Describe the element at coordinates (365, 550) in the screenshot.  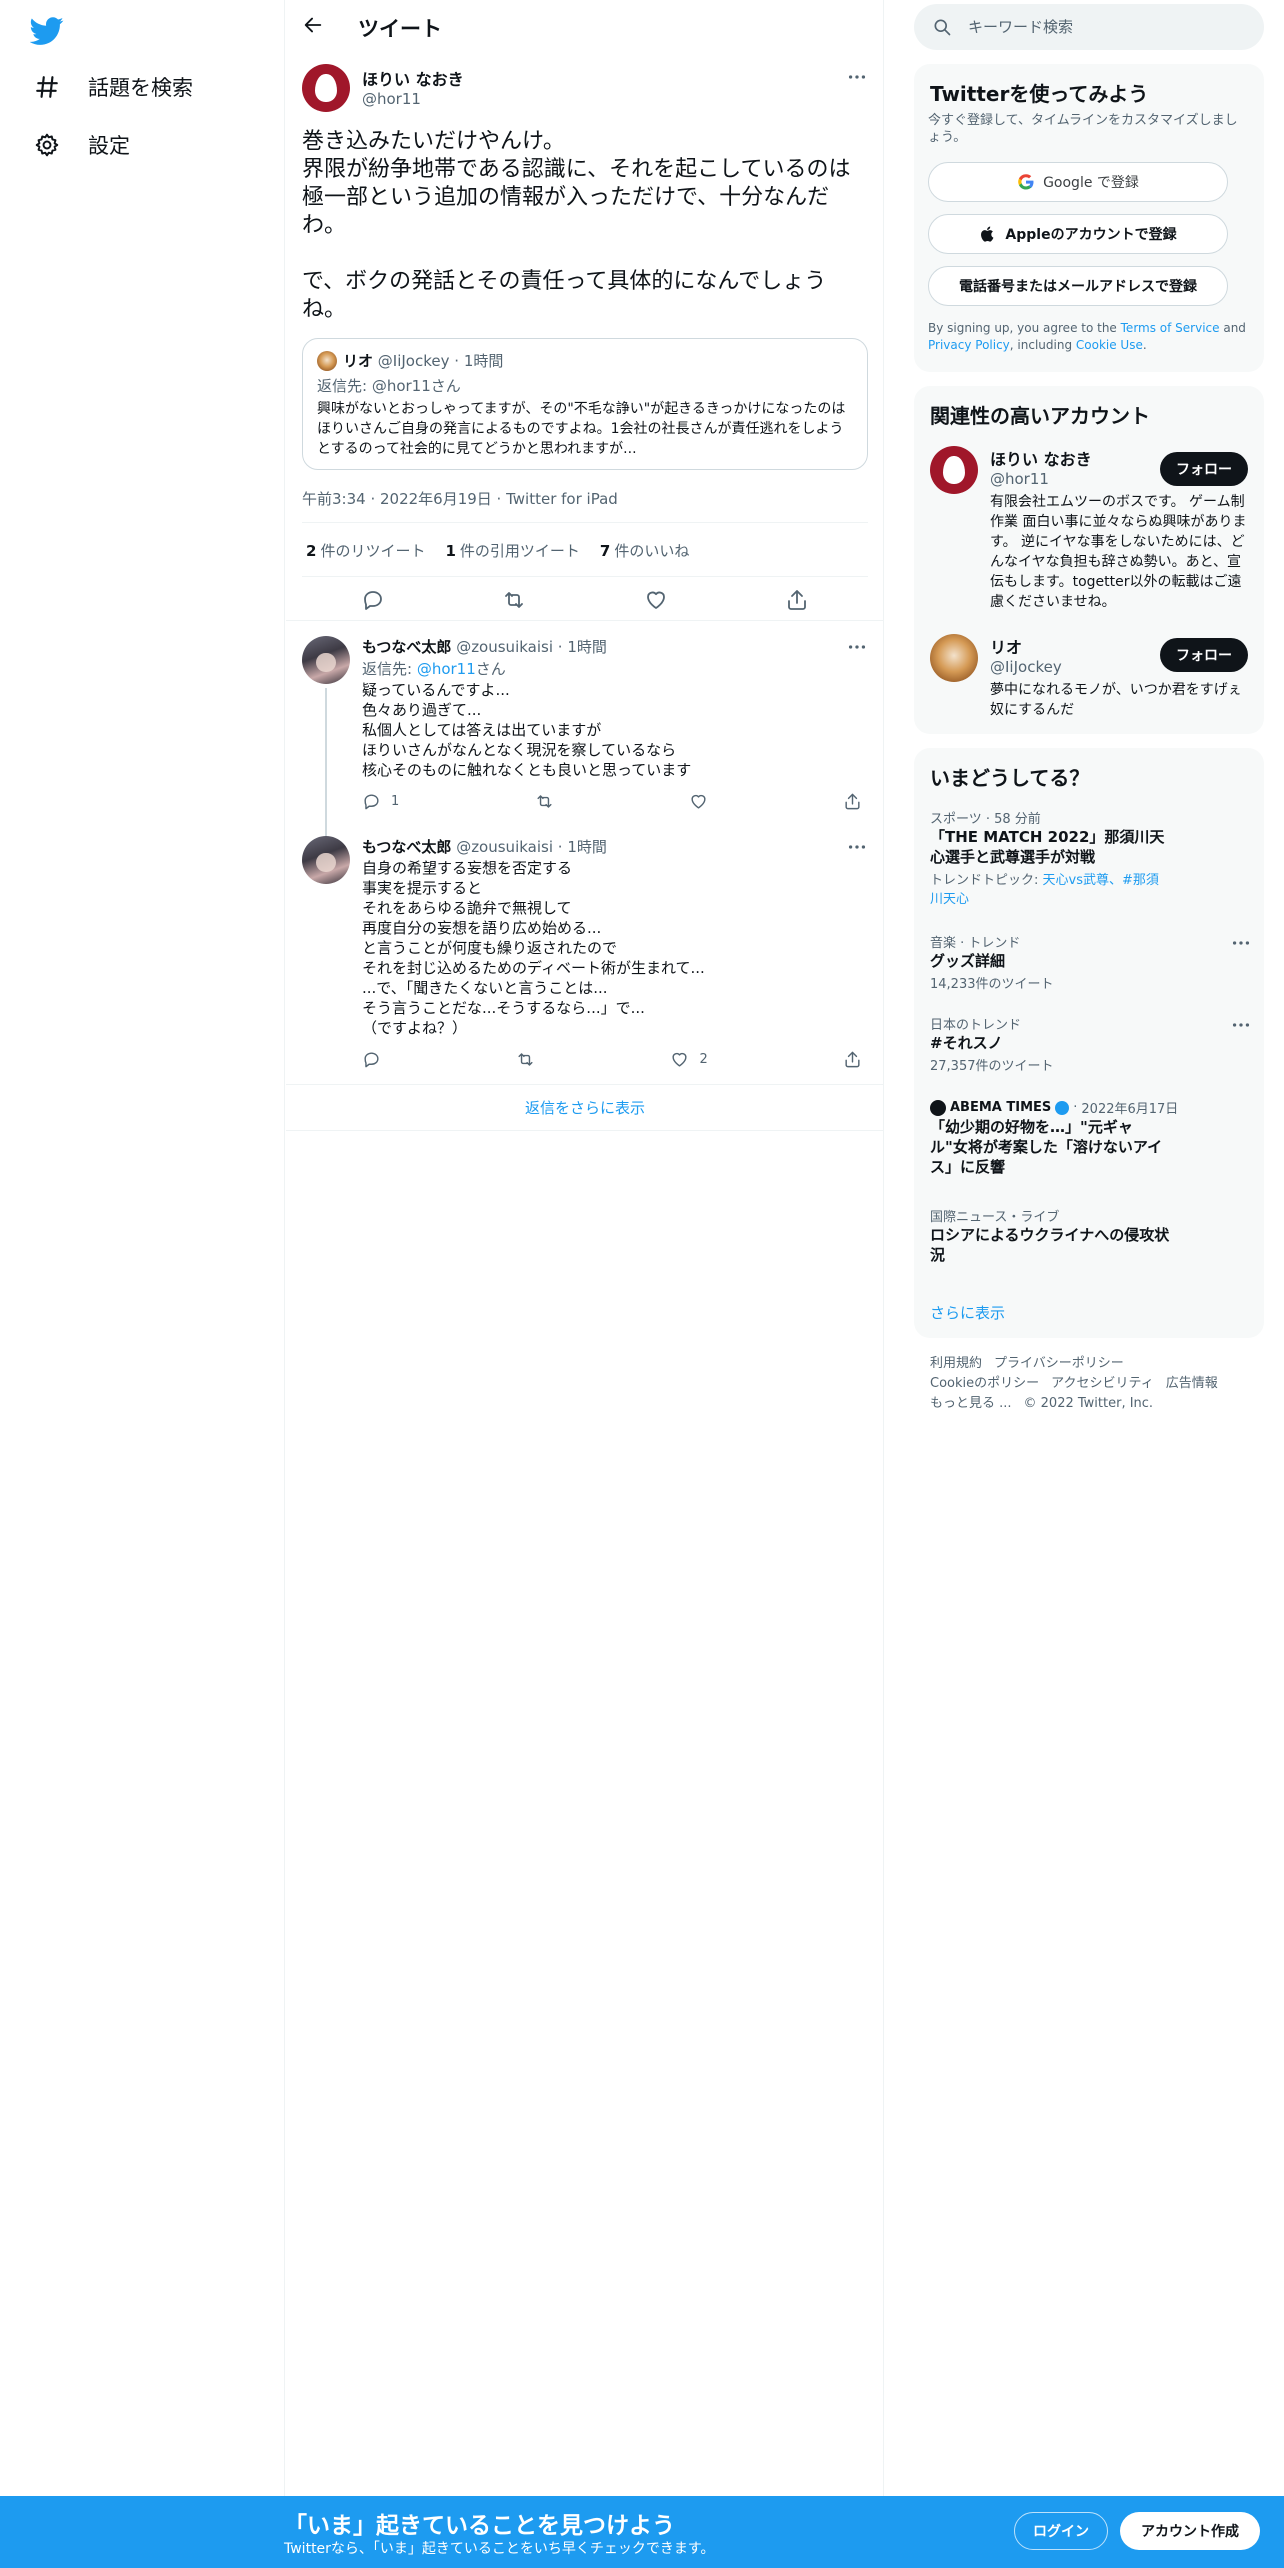
I see `retweet-count-link: 2 件のリツイート` at that location.